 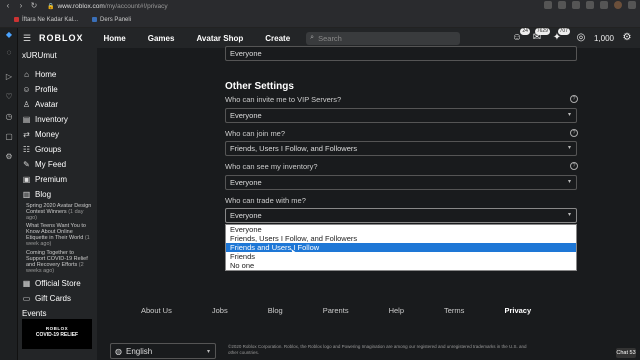 What do you see at coordinates (626, 353) in the screenshot?
I see `chat-button: Chat 53` at bounding box center [626, 353].